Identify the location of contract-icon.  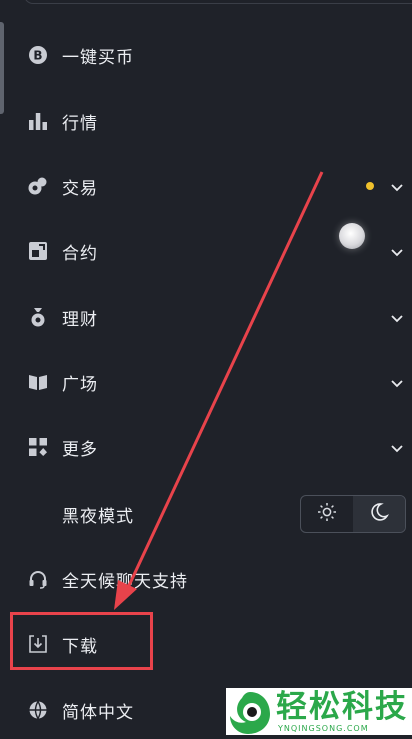
(38, 251).